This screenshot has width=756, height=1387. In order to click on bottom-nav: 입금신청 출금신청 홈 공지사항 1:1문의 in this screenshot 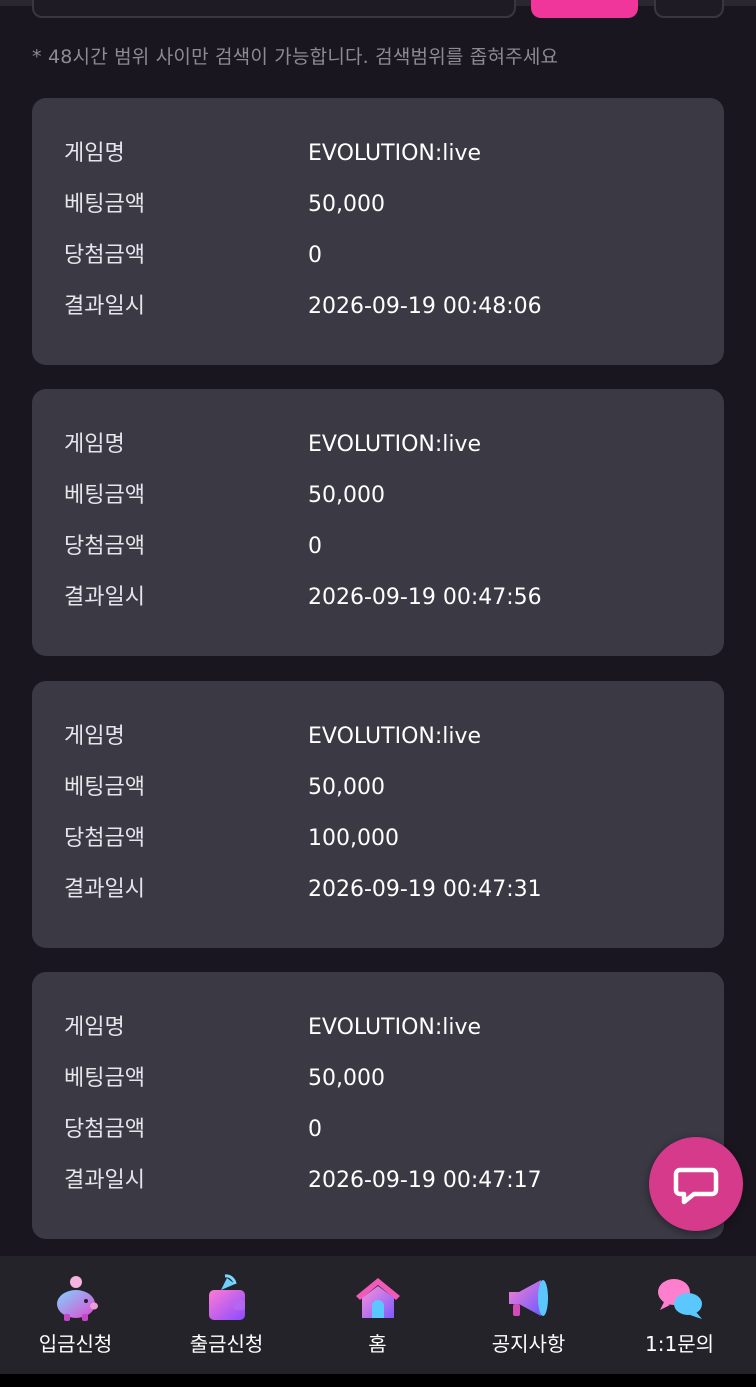, I will do `click(378, 1315)`.